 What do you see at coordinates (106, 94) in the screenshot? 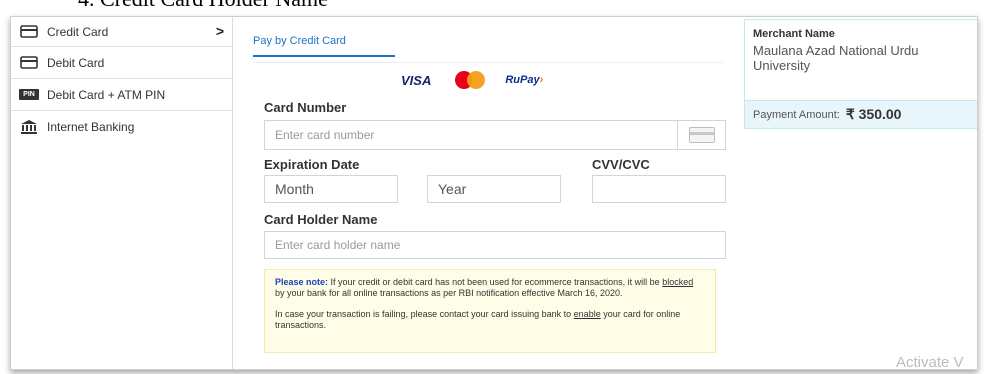
I see `sidebar-item-label: Debit Card + ATM PIN` at bounding box center [106, 94].